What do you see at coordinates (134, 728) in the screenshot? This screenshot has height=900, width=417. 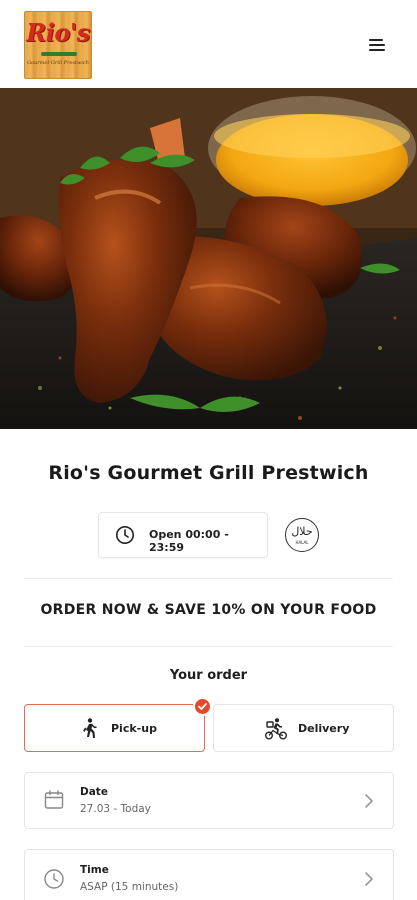 I see `pickup-label: Pick-up` at bounding box center [134, 728].